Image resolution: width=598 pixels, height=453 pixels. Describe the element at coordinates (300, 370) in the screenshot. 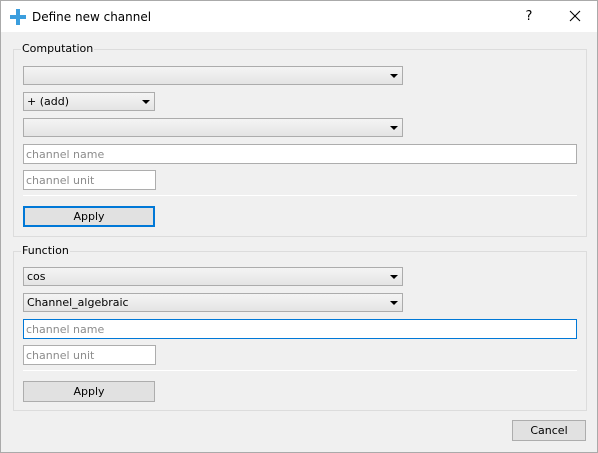

I see `function-separator` at that location.